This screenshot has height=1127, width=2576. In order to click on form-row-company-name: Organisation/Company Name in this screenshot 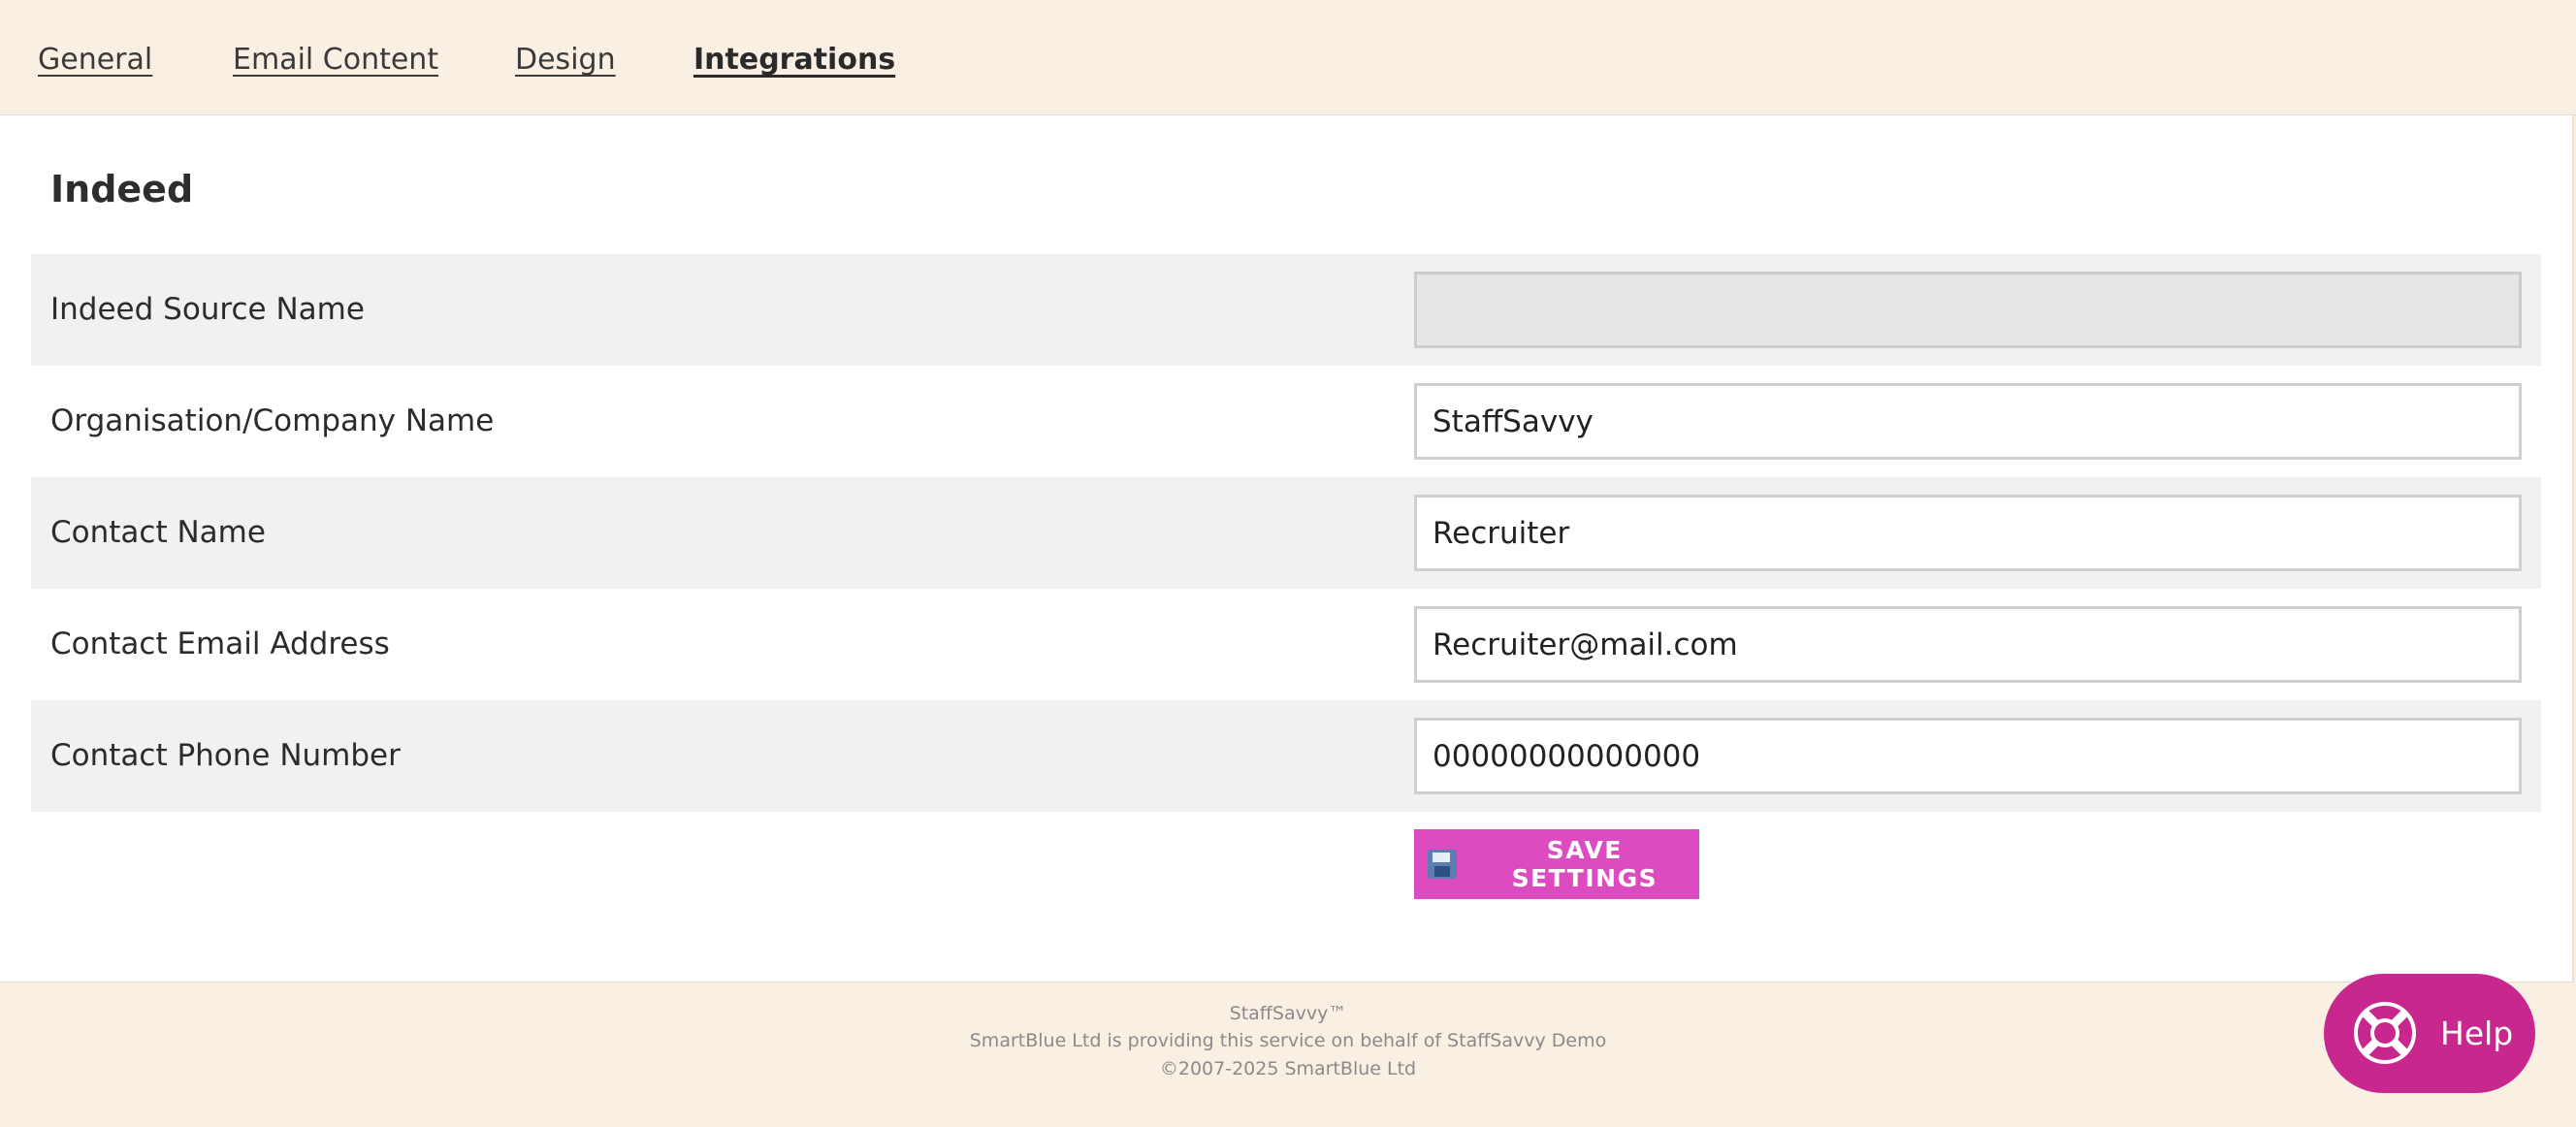, I will do `click(1286, 421)`.